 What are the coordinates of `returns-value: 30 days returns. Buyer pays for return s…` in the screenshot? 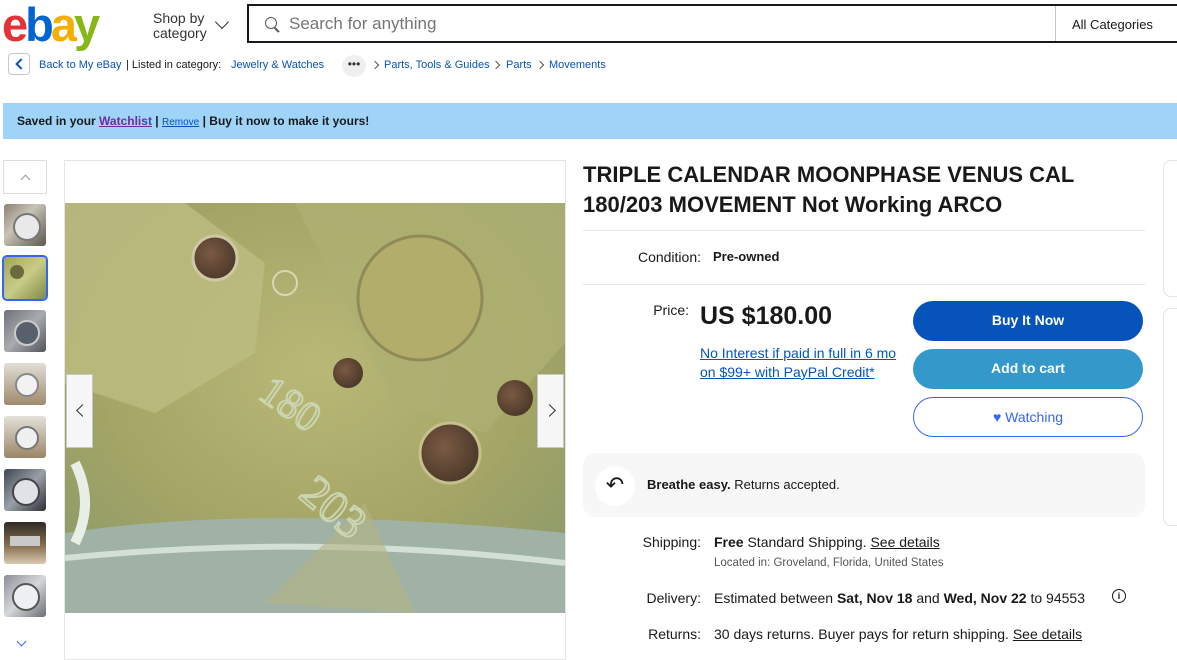 It's located at (898, 634).